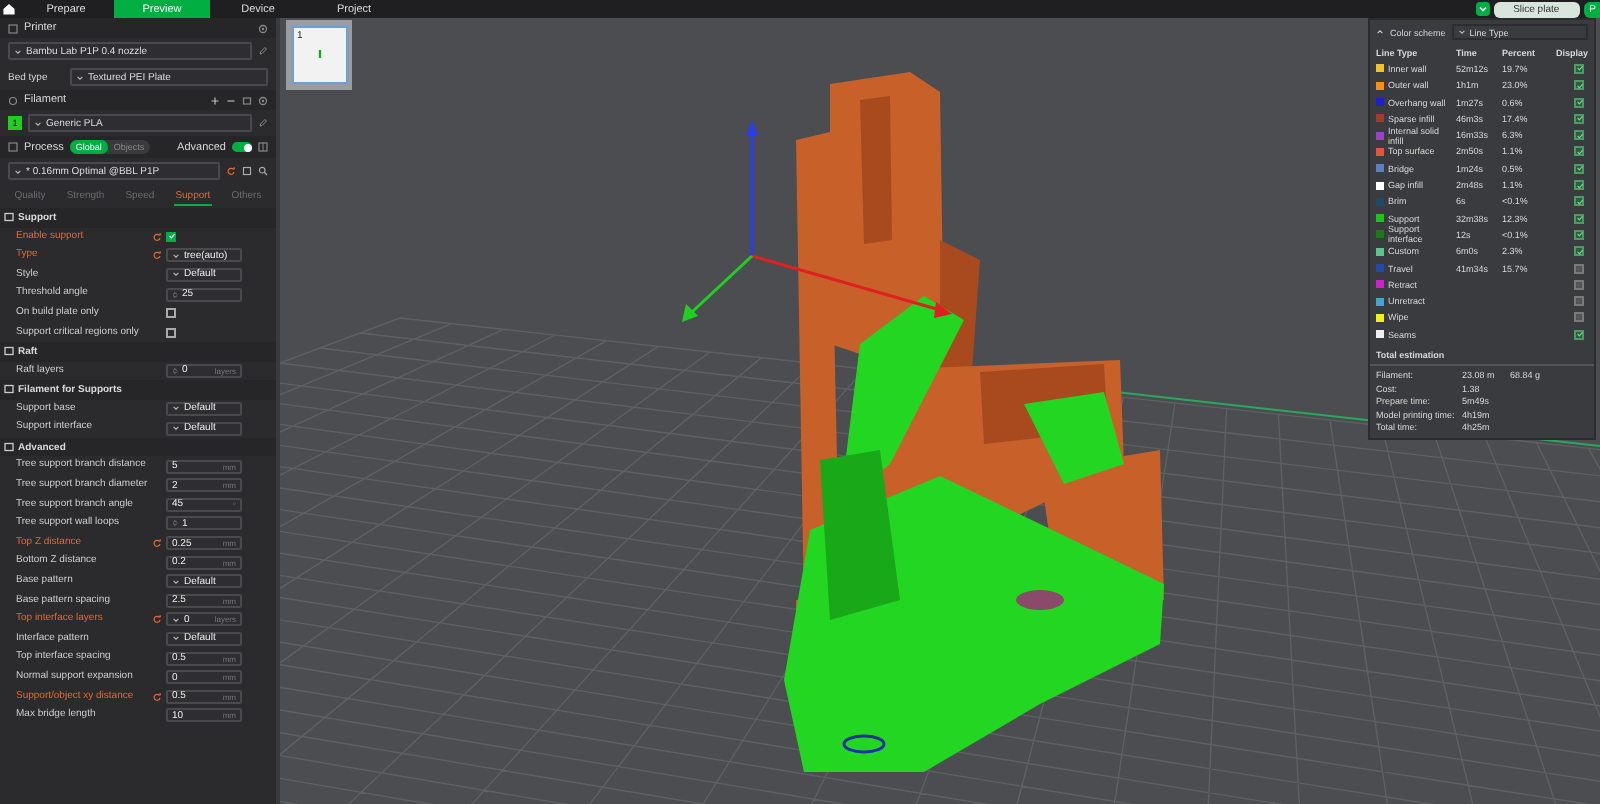 This screenshot has width=1600, height=804. What do you see at coordinates (242, 147) in the screenshot?
I see `advanced-switch` at bounding box center [242, 147].